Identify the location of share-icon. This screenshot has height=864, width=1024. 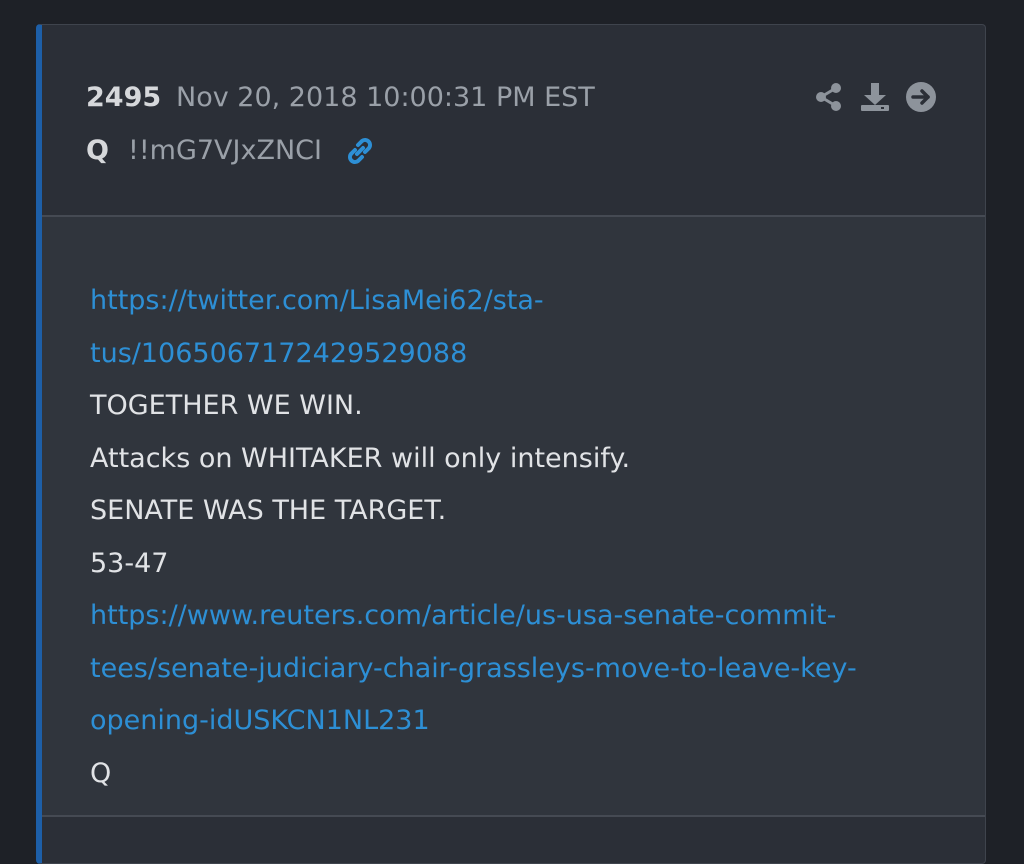
(829, 97).